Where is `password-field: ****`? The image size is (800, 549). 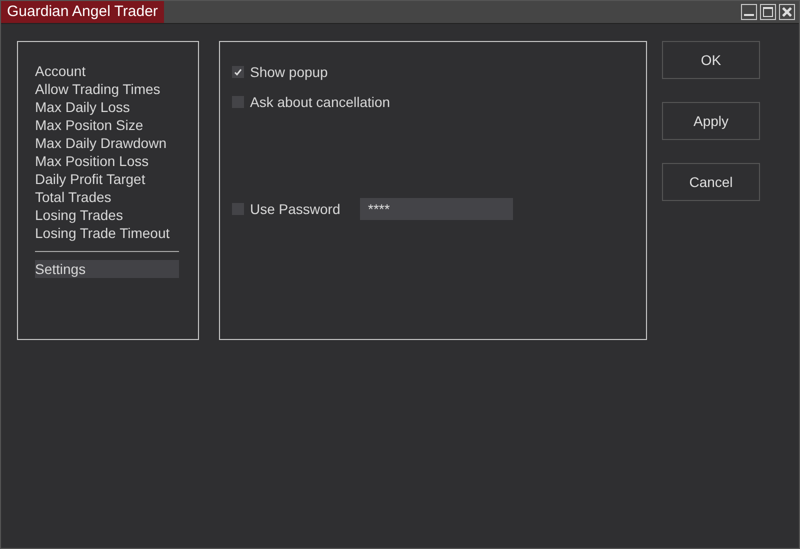 password-field: **** is located at coordinates (436, 209).